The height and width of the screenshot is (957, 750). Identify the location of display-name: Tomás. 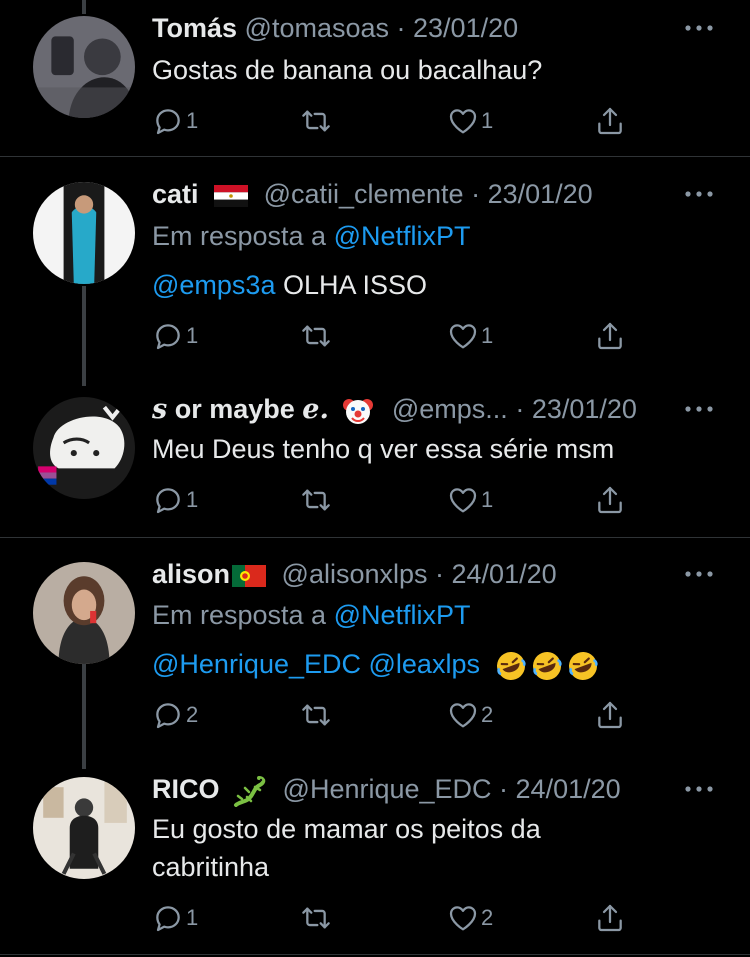
(194, 28).